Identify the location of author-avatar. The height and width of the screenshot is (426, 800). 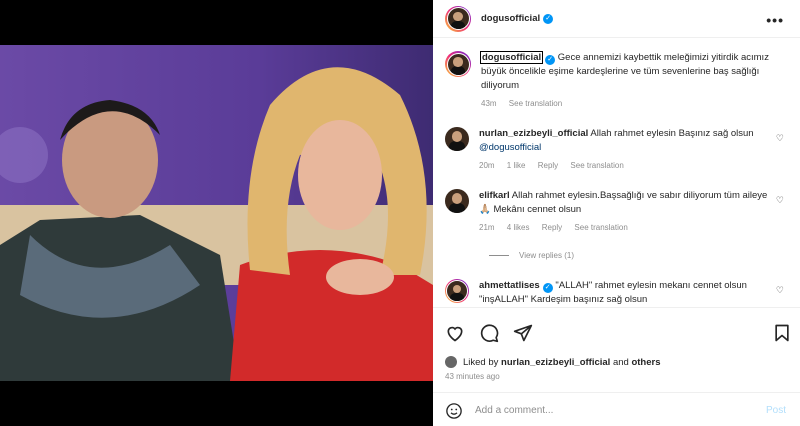
(458, 18).